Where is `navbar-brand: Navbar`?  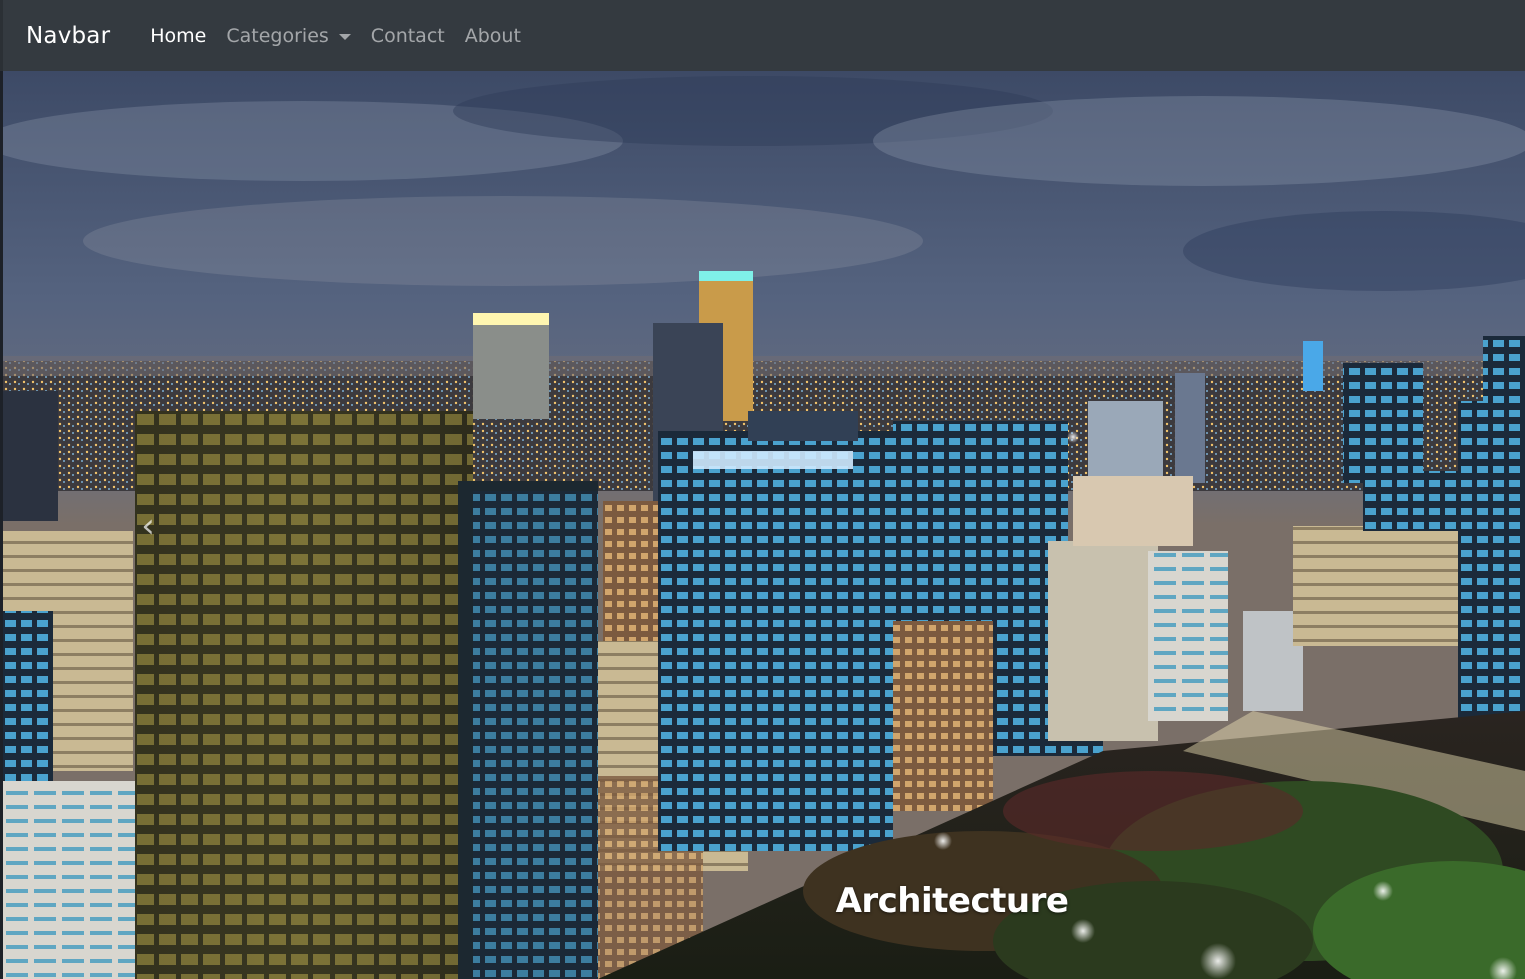 navbar-brand: Navbar is located at coordinates (68, 36).